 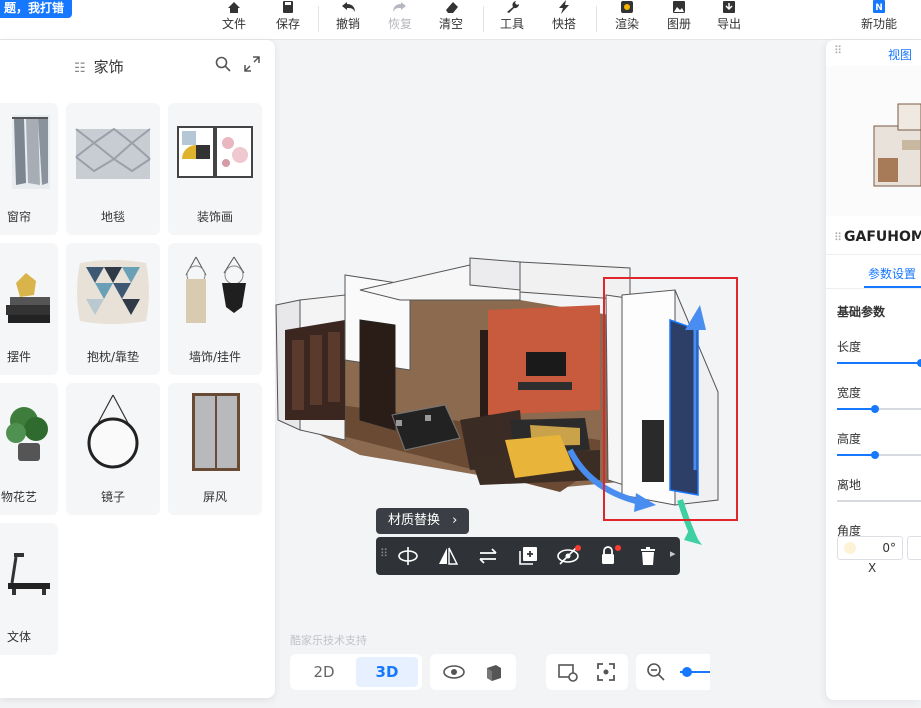 I want to click on cube-view-button, so click(x=494, y=672).